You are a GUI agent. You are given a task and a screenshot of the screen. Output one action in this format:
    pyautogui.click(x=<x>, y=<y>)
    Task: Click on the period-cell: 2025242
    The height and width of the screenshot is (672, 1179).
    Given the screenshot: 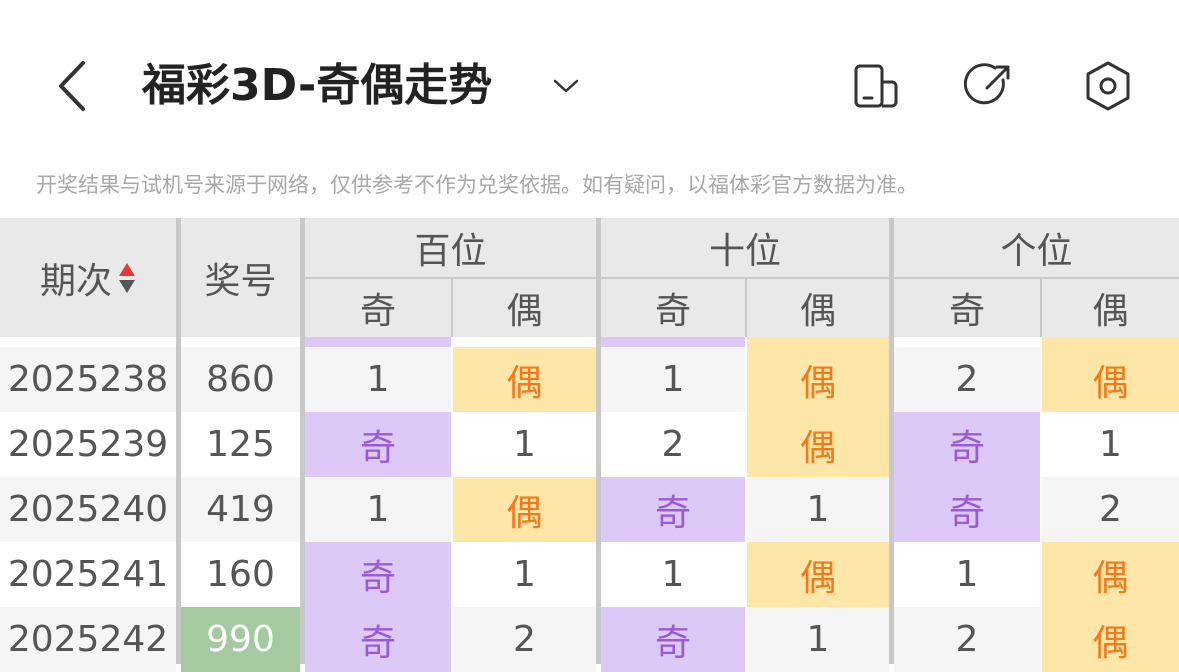 What is the action you would take?
    pyautogui.click(x=88, y=639)
    